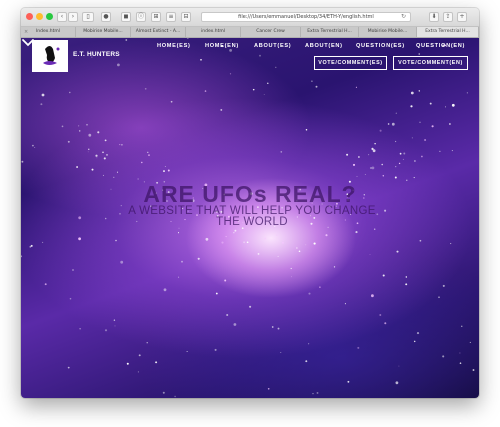  What do you see at coordinates (88, 17) in the screenshot?
I see `sidebar-icon: ▯` at bounding box center [88, 17].